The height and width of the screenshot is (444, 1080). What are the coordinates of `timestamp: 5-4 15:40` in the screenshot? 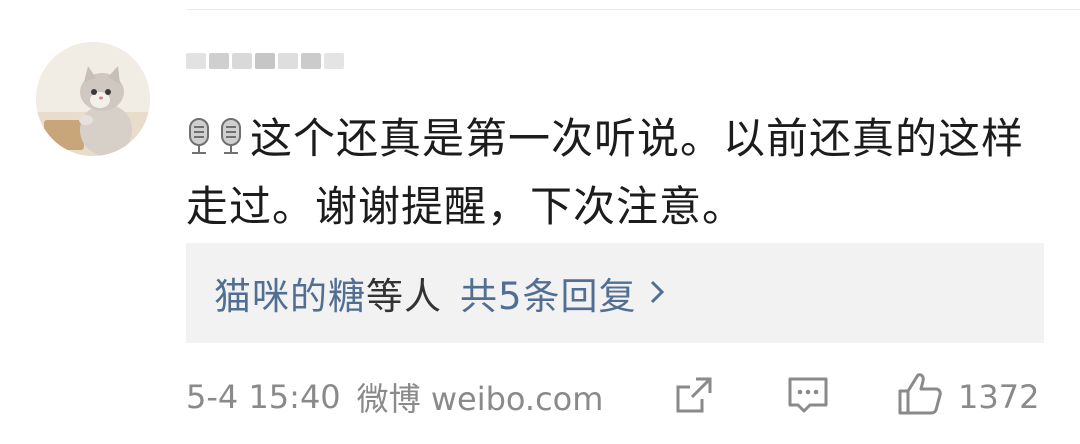 It's located at (263, 397).